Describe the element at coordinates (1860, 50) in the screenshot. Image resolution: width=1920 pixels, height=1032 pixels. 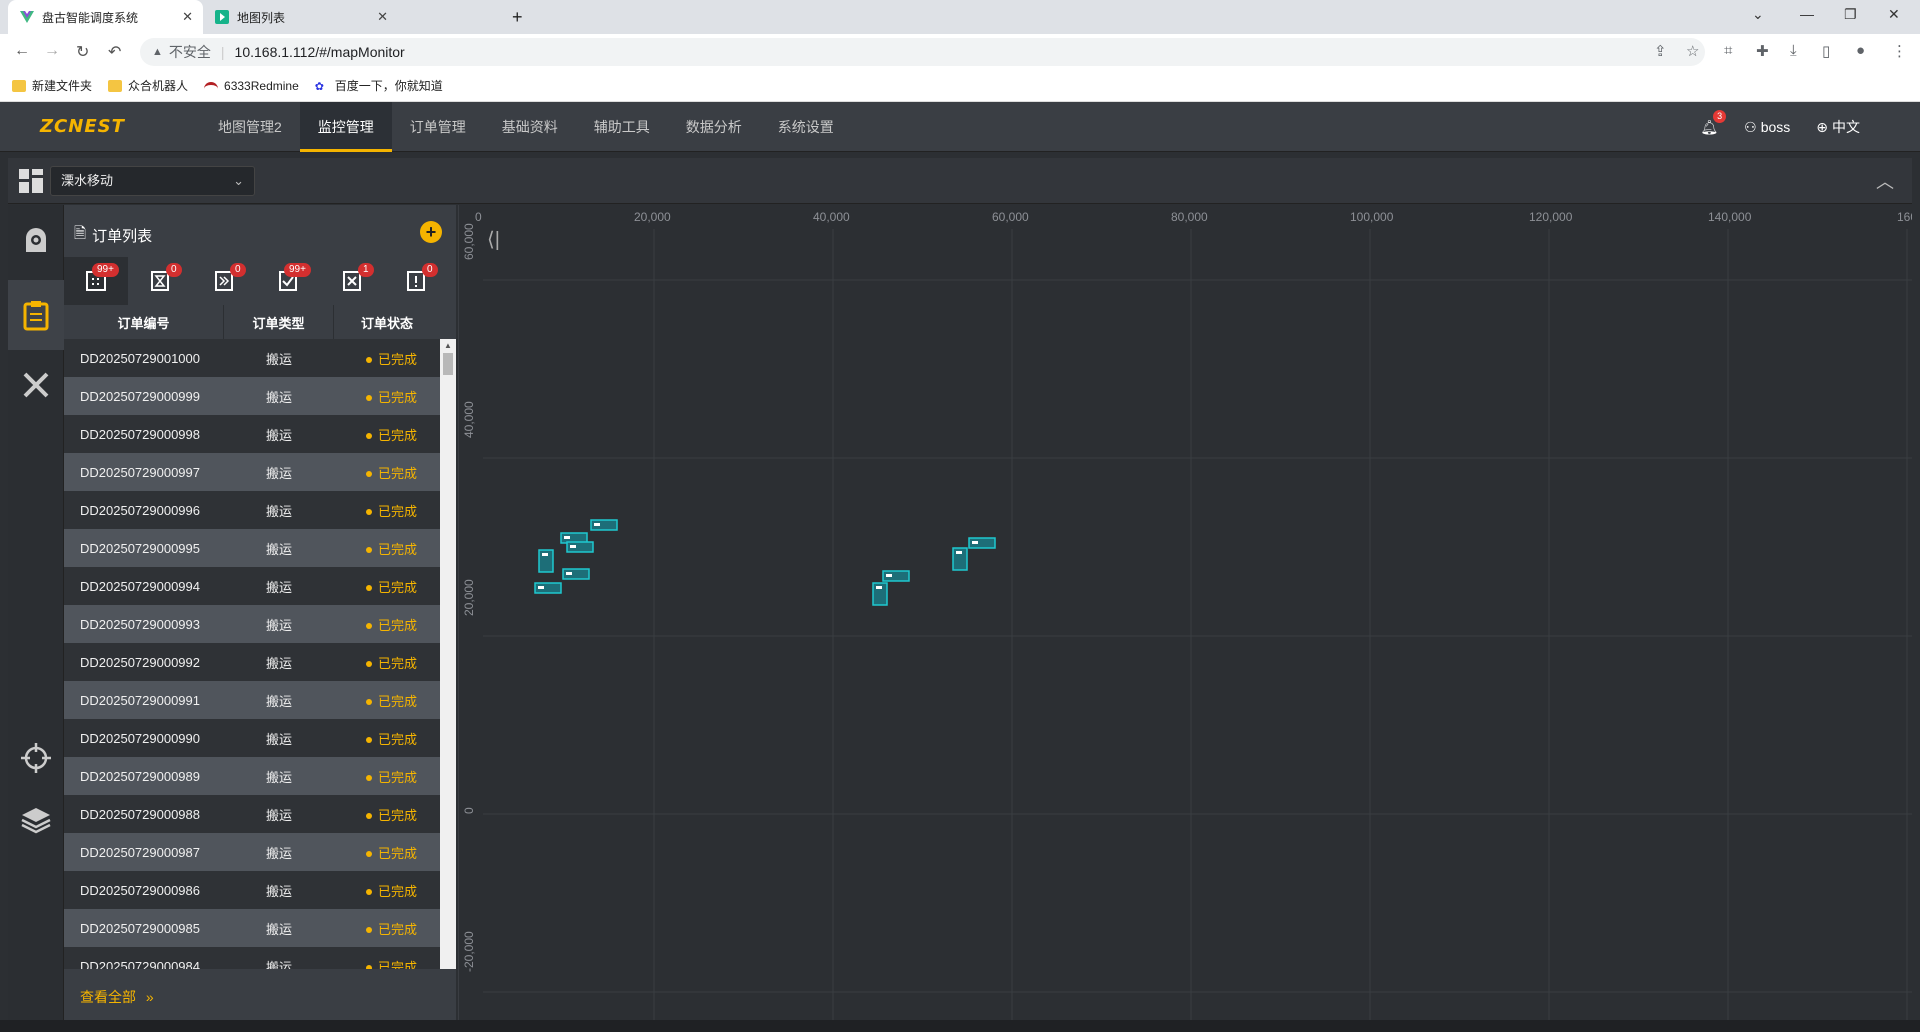
I see `profile-icon: ●` at that location.